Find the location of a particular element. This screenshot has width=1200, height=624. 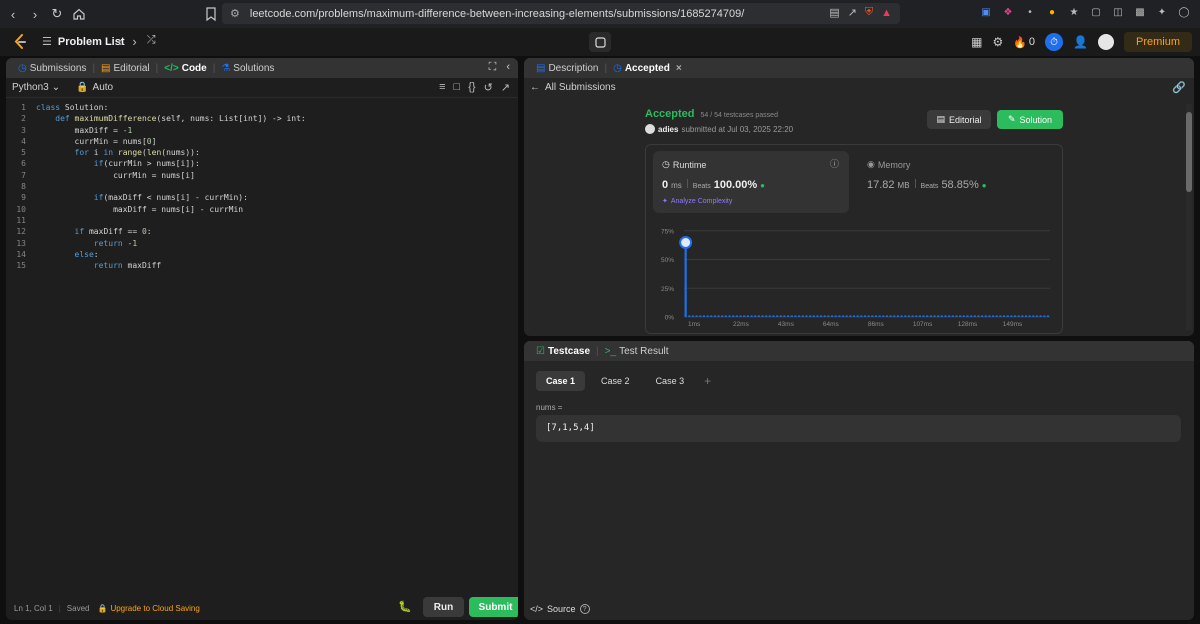

code-line: 9 if(maxDiff < nums[i] - currMin): is located at coordinates (262, 197).